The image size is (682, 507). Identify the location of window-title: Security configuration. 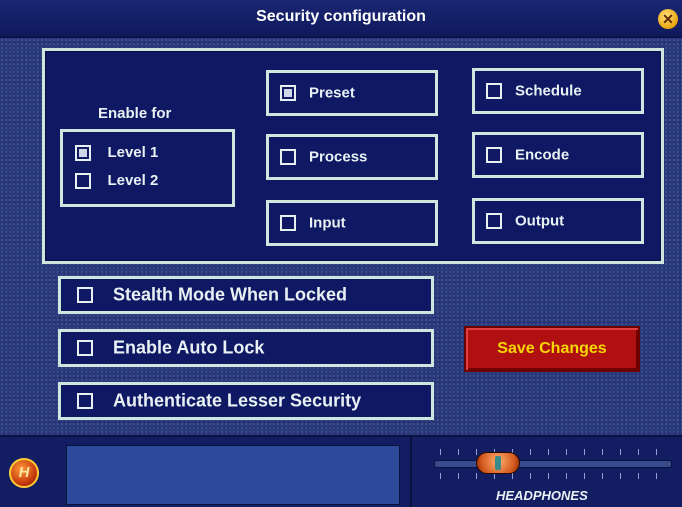
(341, 16).